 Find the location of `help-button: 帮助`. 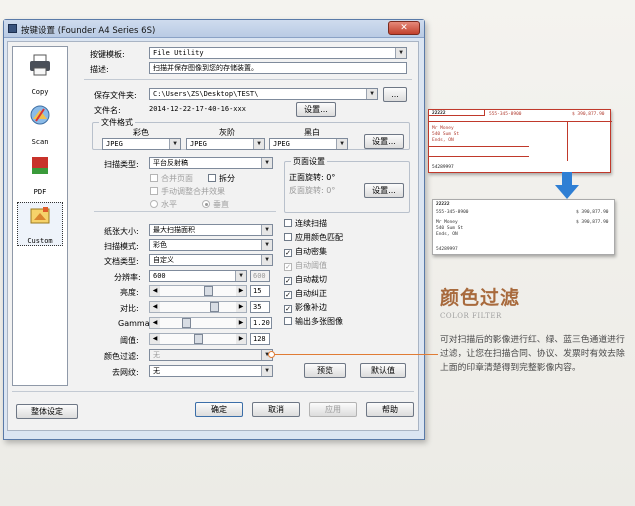

help-button: 帮助 is located at coordinates (390, 409).